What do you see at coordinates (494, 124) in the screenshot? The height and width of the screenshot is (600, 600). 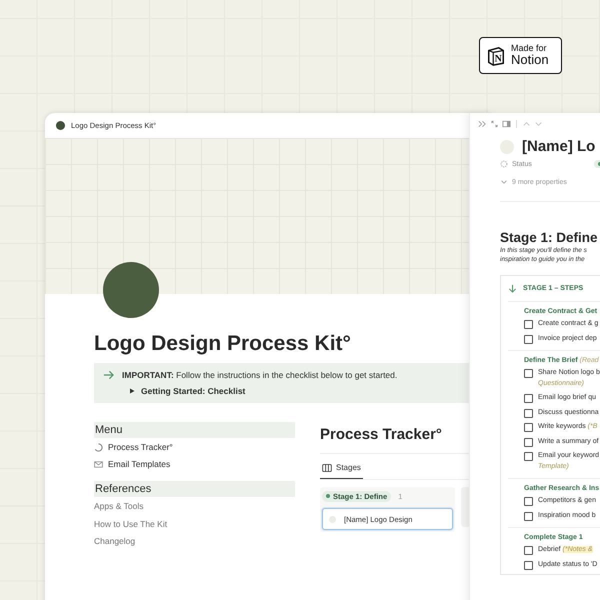 I see `expand-icon` at bounding box center [494, 124].